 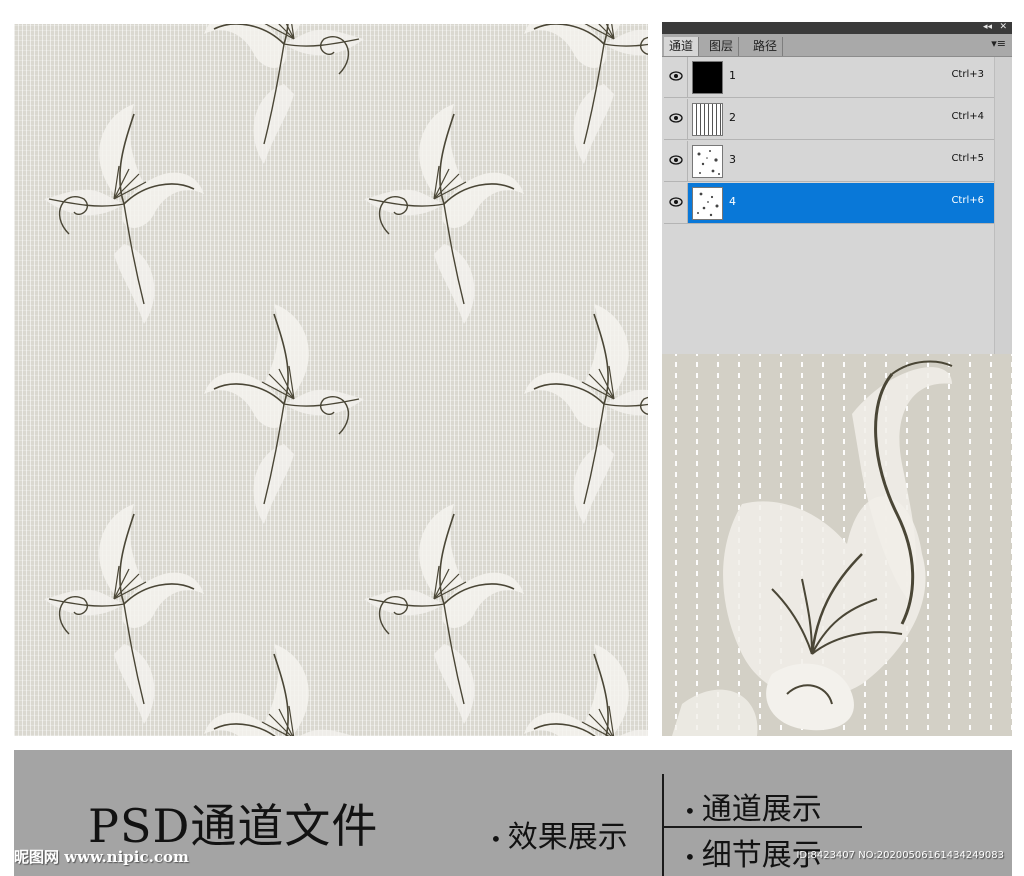 I want to click on panel-scrollbar, so click(x=1003, y=205).